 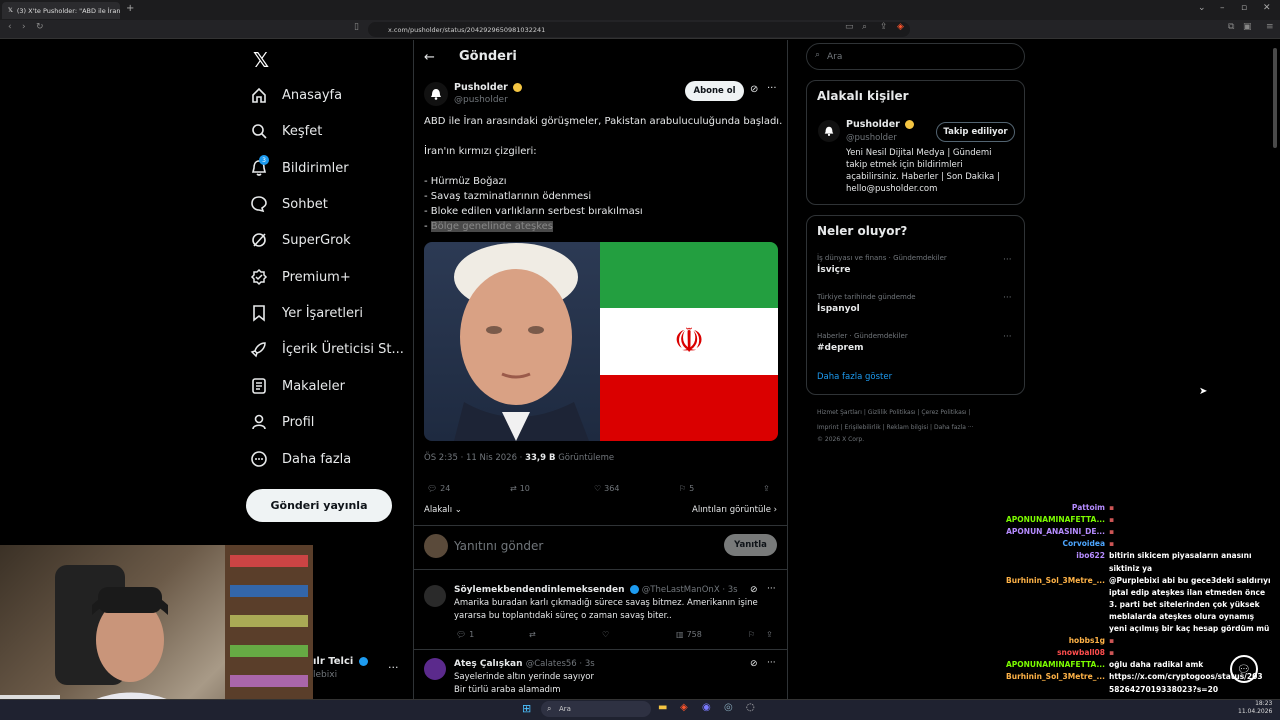 What do you see at coordinates (488, 87) in the screenshot?
I see `author-name: Pusholder` at bounding box center [488, 87].